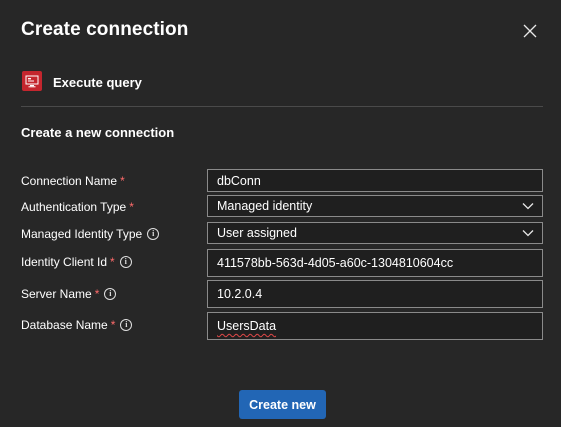  What do you see at coordinates (64, 262) in the screenshot?
I see `identity-client-id-label-text: Identity Client Id` at bounding box center [64, 262].